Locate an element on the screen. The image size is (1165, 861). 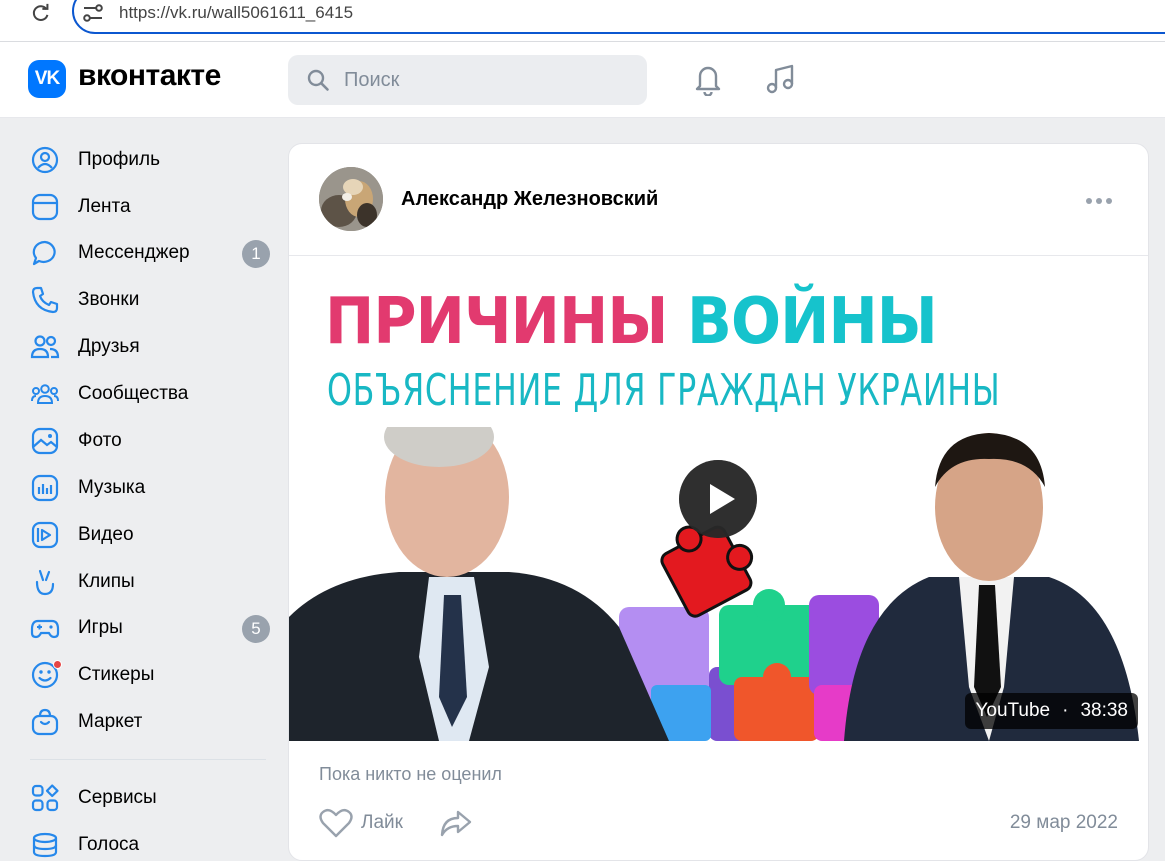
sidebar-item-stickers: Стикеры is located at coordinates (149, 675).